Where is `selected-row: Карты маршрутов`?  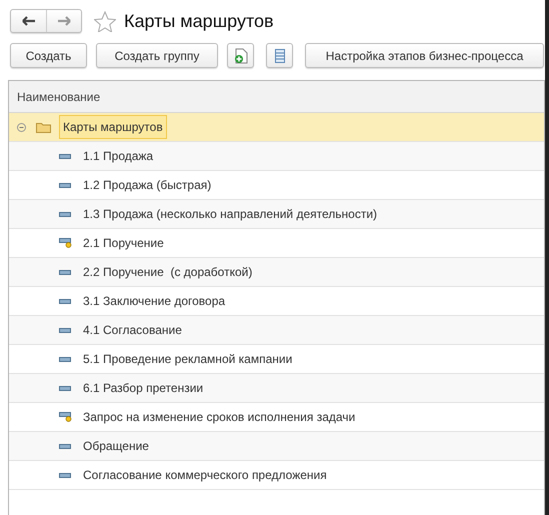 selected-row: Карты маршрутов is located at coordinates (276, 127).